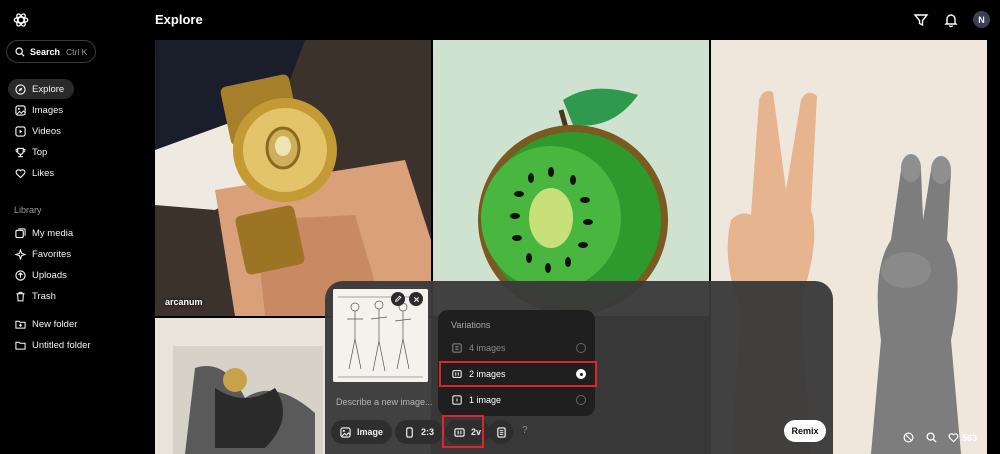  What do you see at coordinates (55, 324) in the screenshot?
I see `sidebar-item-label: New folder` at bounding box center [55, 324].